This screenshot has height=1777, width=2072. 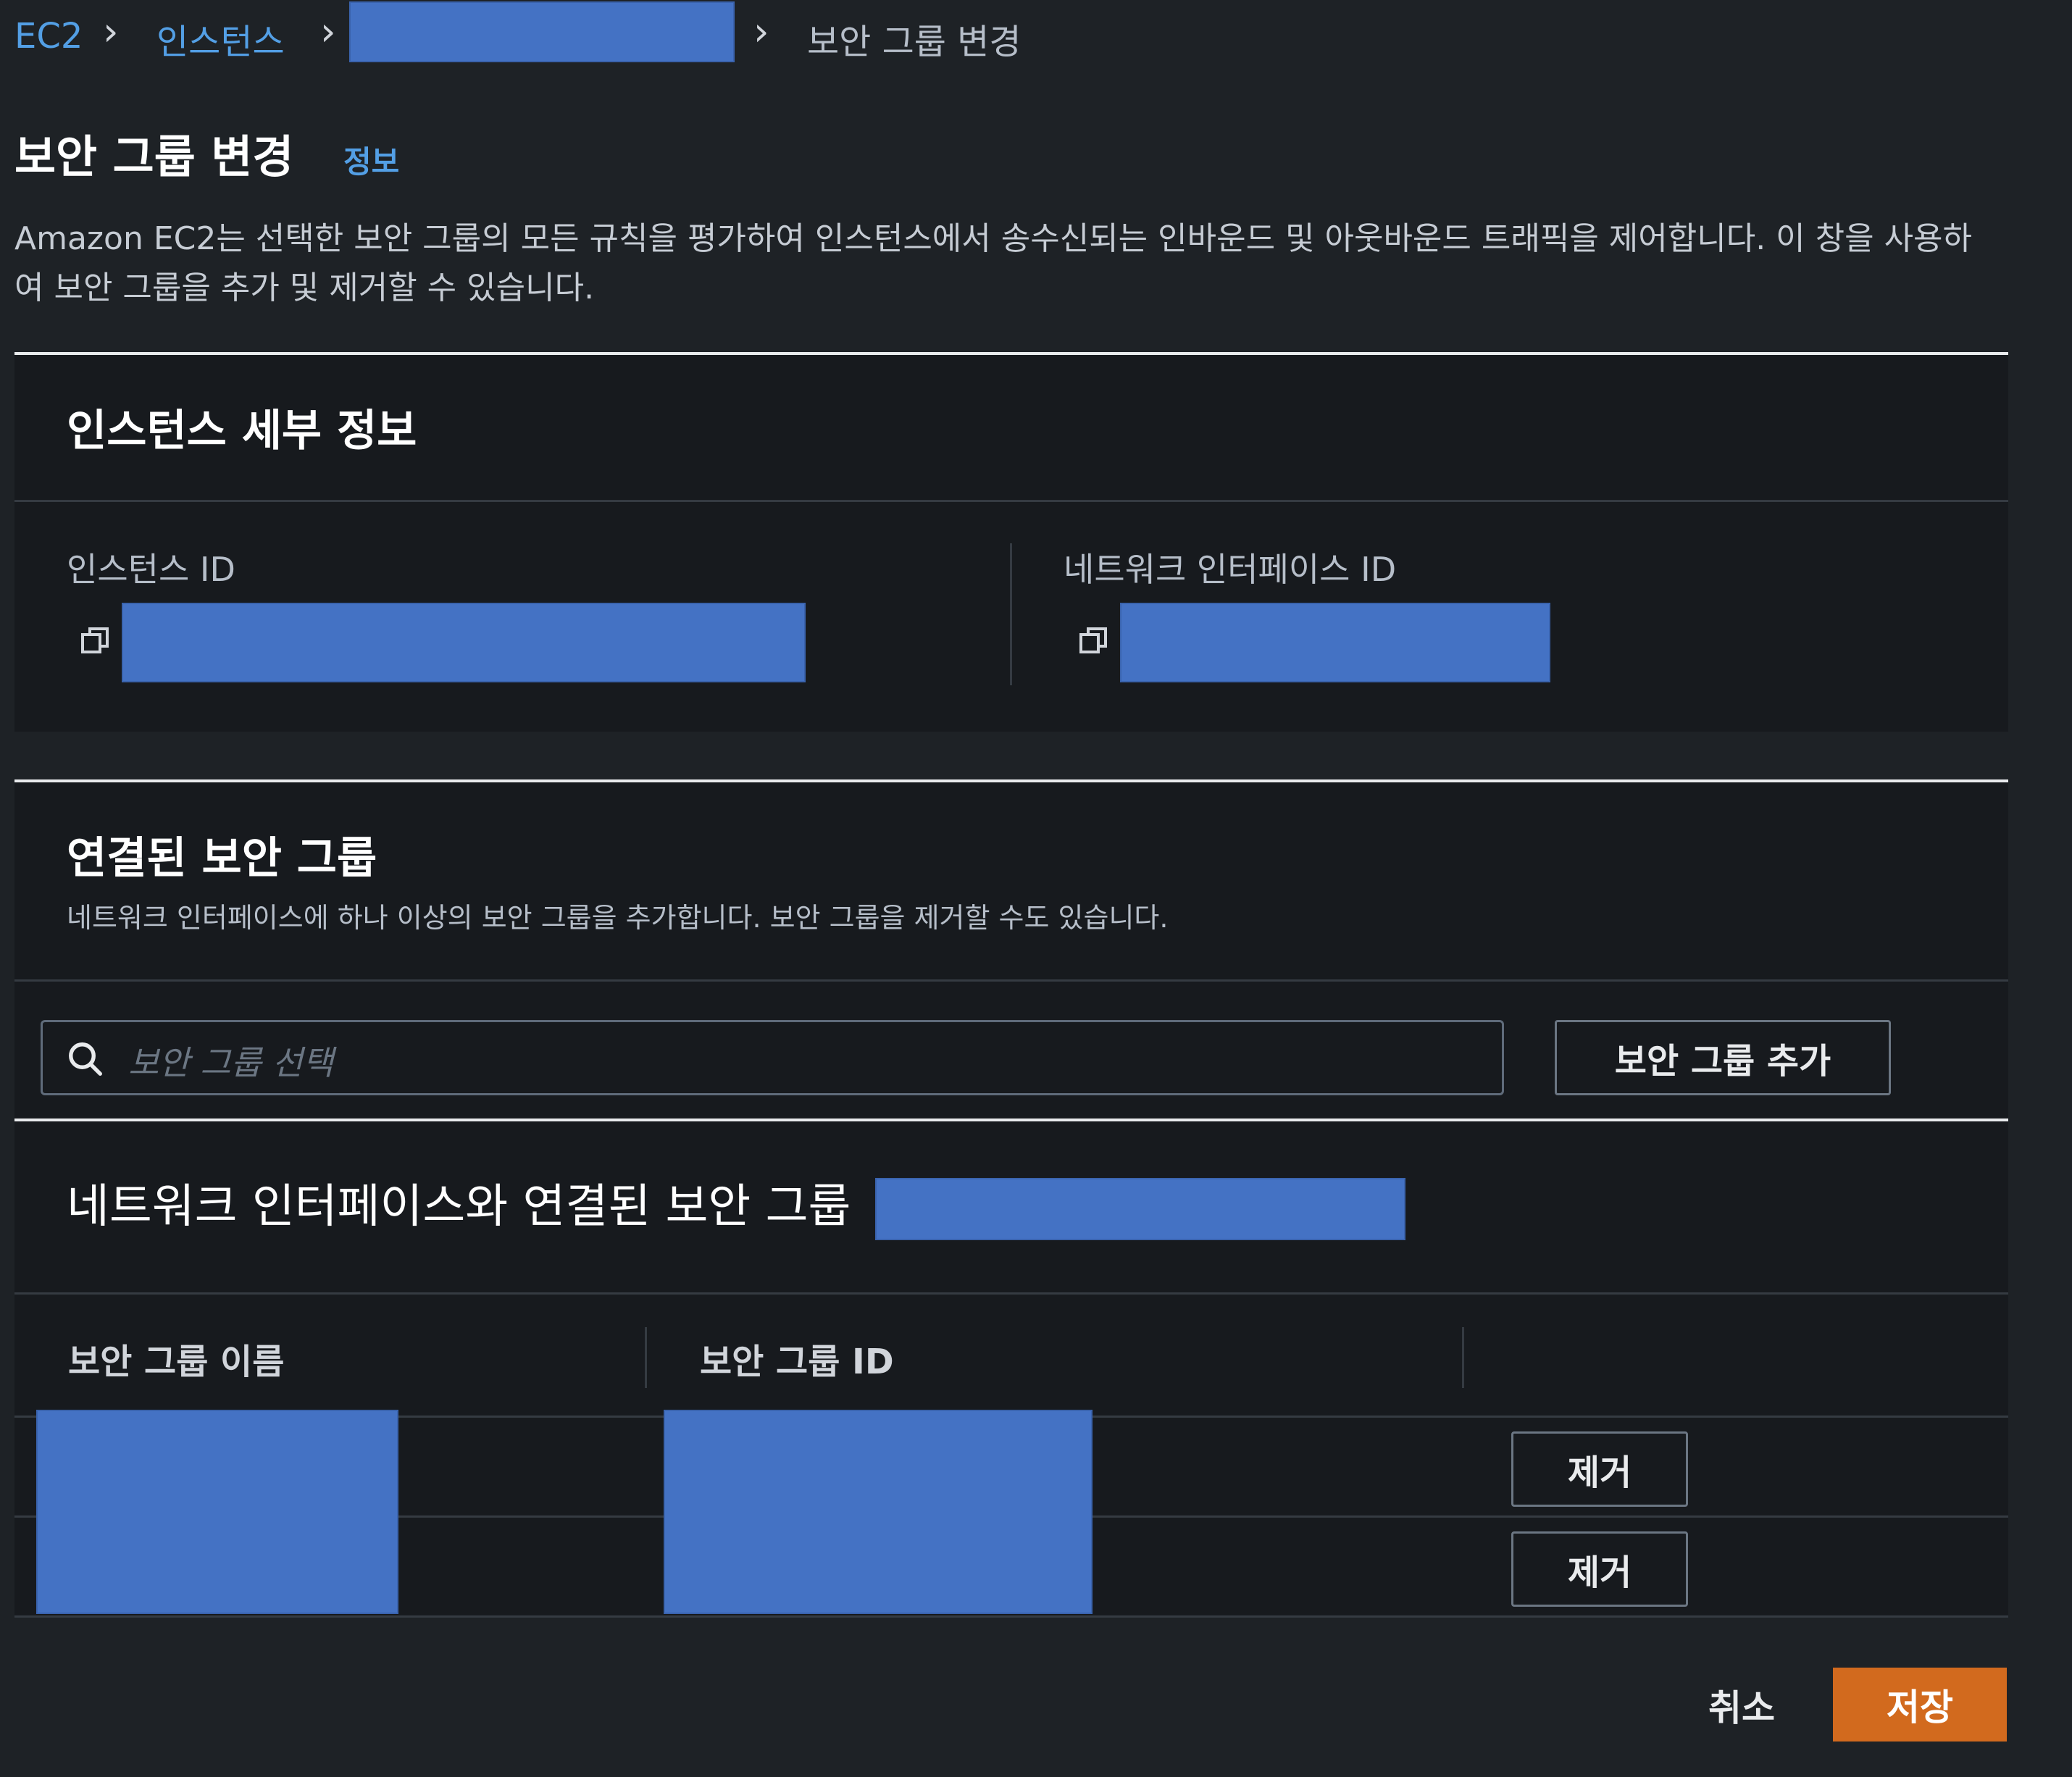 I want to click on breadcrumb-current: 보안 그룹 변경, so click(x=914, y=42).